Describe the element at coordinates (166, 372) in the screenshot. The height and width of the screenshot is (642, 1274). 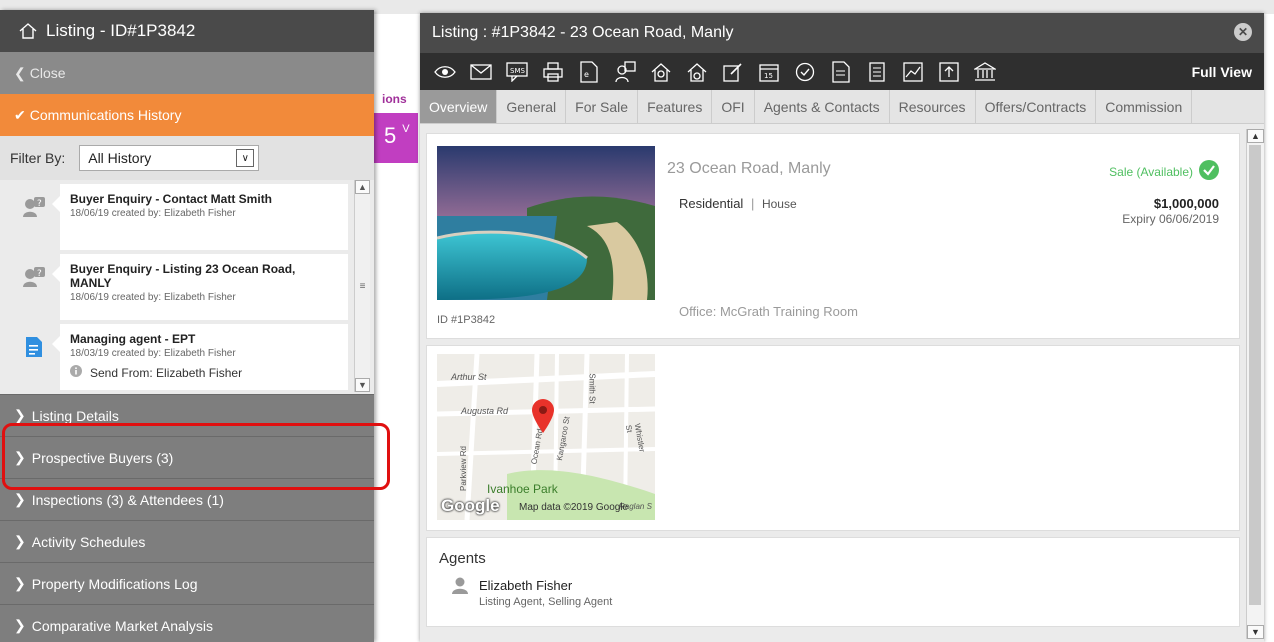
I see `send-from-text: Send From: Elizabeth Fisher` at that location.